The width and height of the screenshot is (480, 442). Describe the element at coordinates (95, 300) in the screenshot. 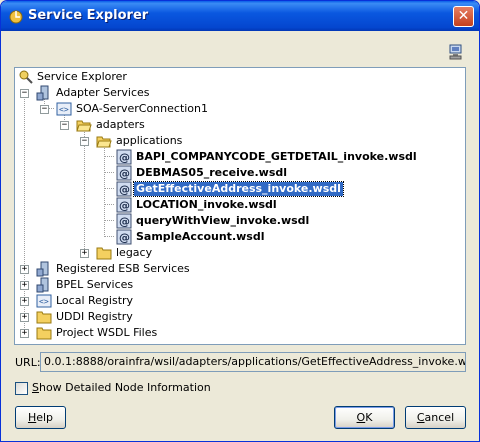

I see `tree-node-label: Local Registry` at that location.